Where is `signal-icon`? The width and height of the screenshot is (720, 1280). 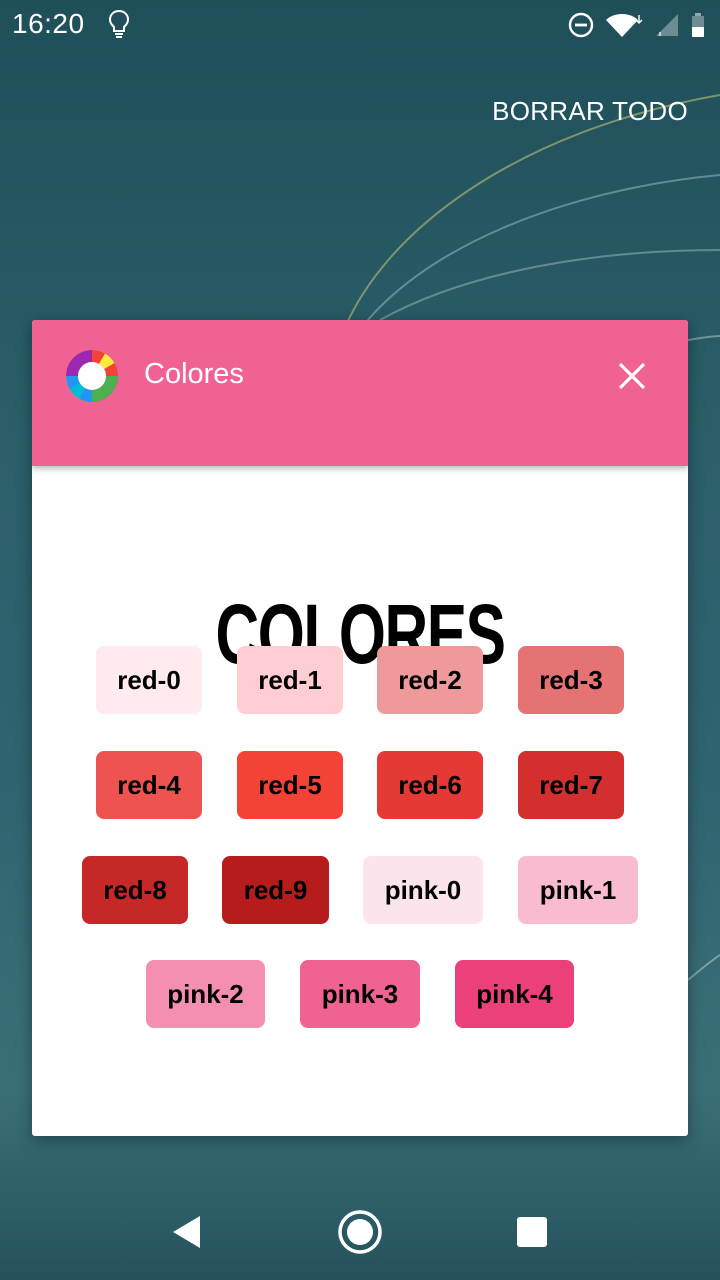 signal-icon is located at coordinates (667, 25).